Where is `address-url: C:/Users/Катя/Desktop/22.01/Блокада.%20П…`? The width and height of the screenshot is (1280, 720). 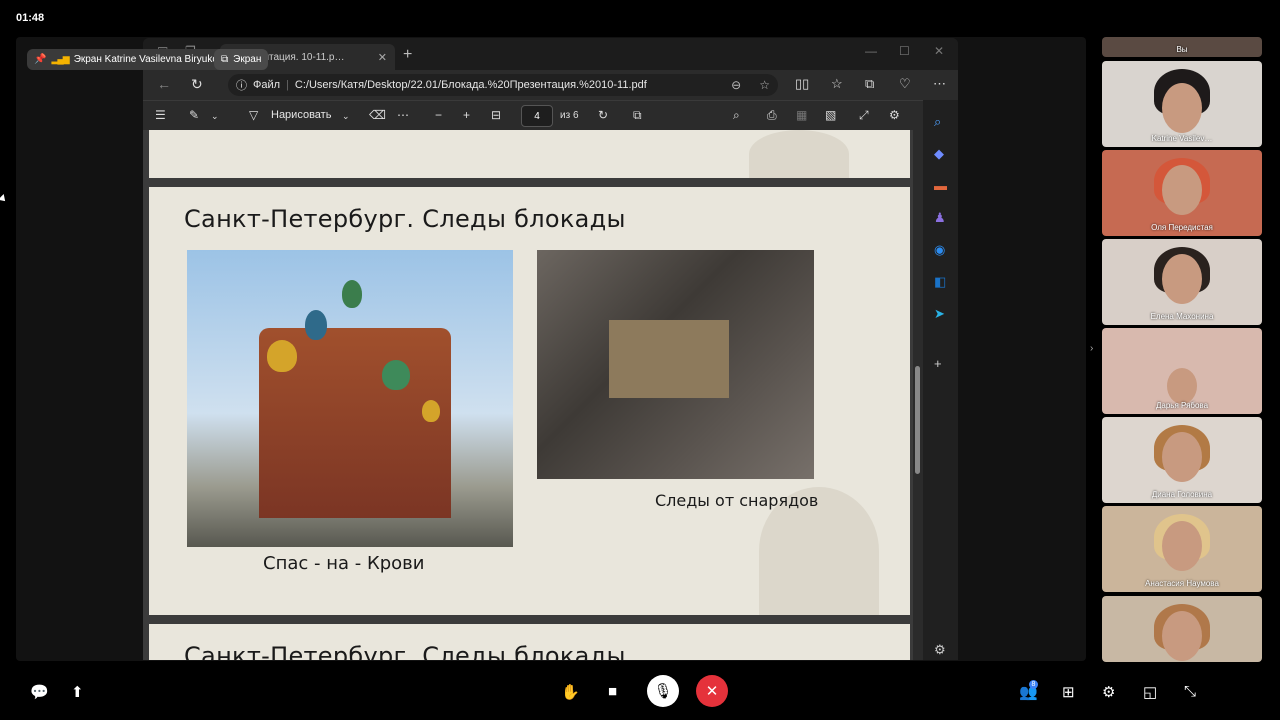
address-url: C:/Users/Катя/Desktop/22.01/Блокада.%20П… is located at coordinates (470, 85).